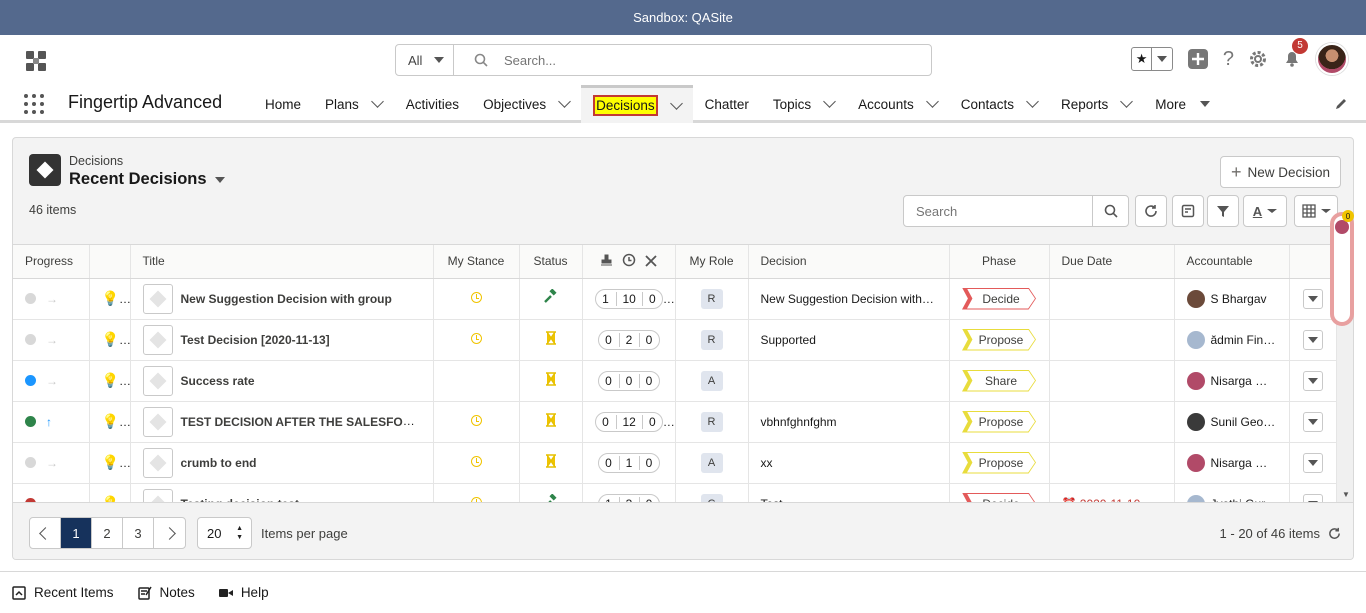 The image size is (1366, 613). What do you see at coordinates (425, 60) in the screenshot?
I see `search-scope-select: All` at bounding box center [425, 60].